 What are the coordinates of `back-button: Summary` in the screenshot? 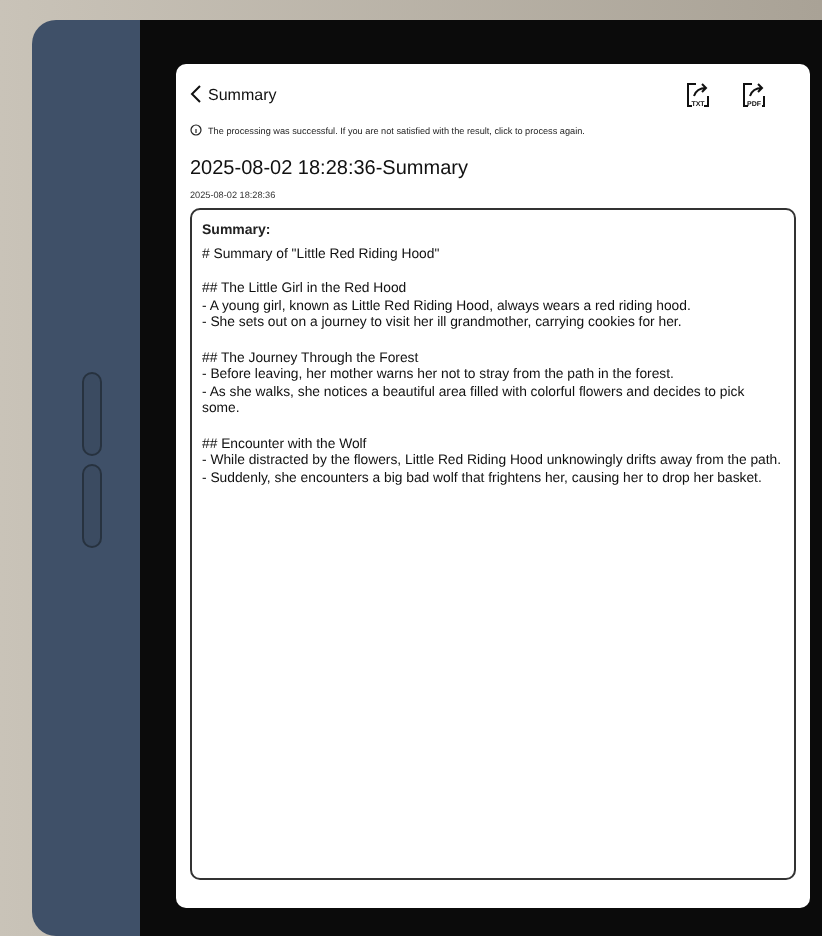 It's located at (233, 94).